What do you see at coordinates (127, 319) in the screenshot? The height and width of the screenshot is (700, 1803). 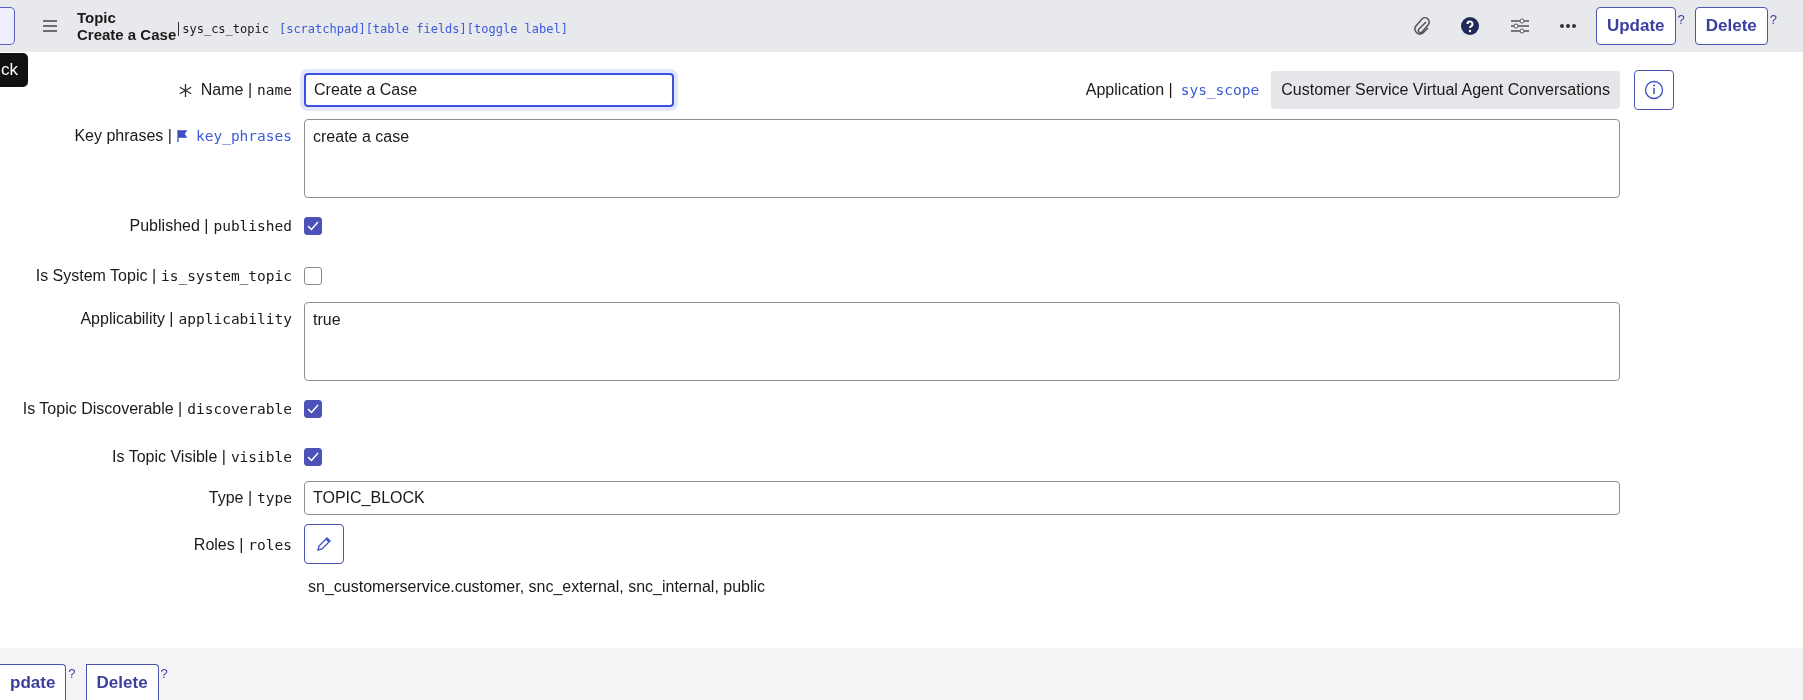 I see `field-label: Applicability |` at bounding box center [127, 319].